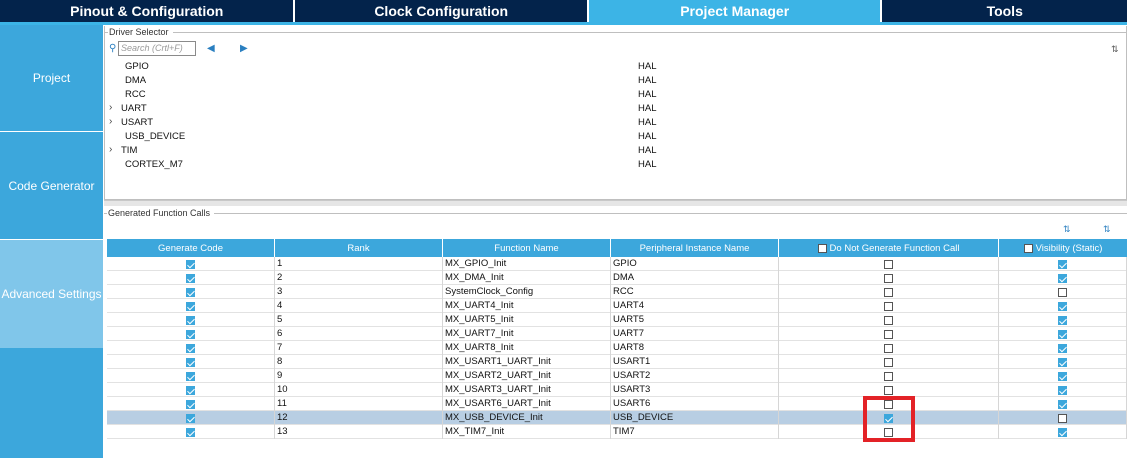 This screenshot has height=458, width=1127. What do you see at coordinates (157, 48) in the screenshot?
I see `search-input: Search (Crtl+F)` at bounding box center [157, 48].